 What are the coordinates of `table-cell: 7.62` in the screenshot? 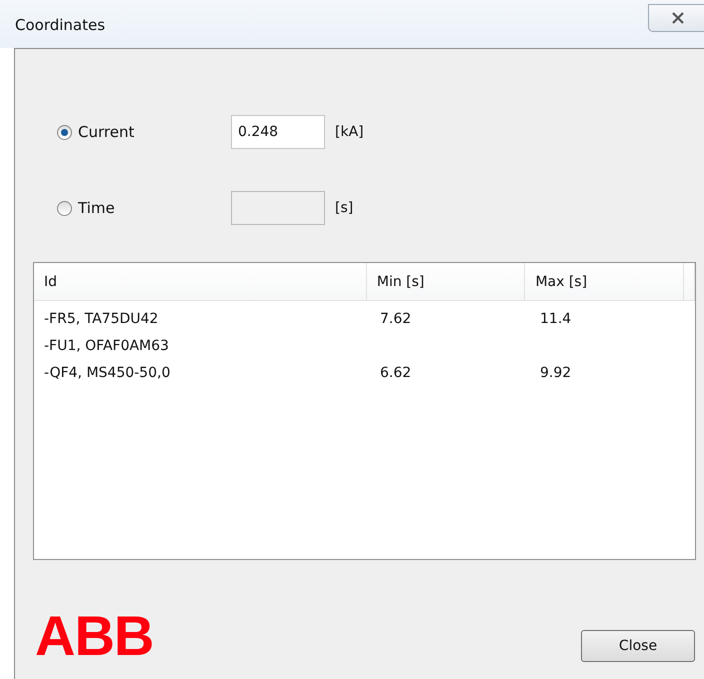 It's located at (396, 318).